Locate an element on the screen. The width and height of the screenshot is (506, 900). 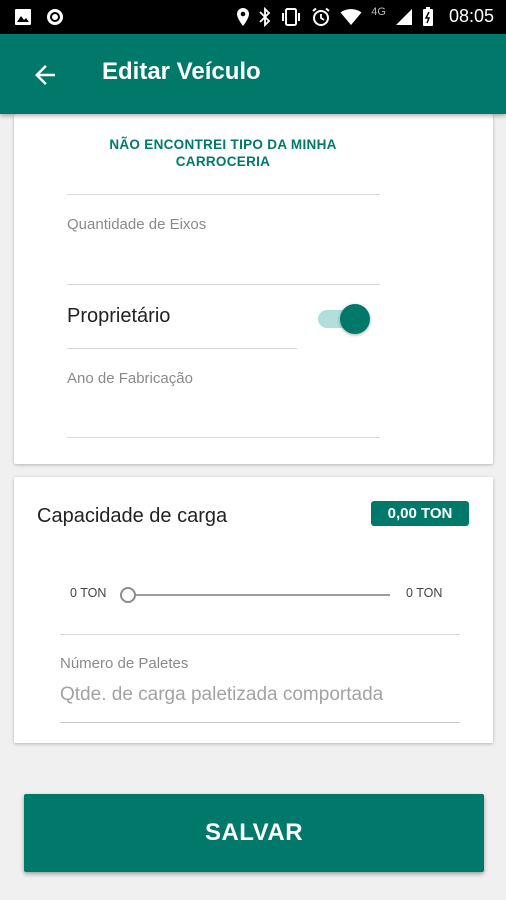
owner-toggle is located at coordinates (345, 318).